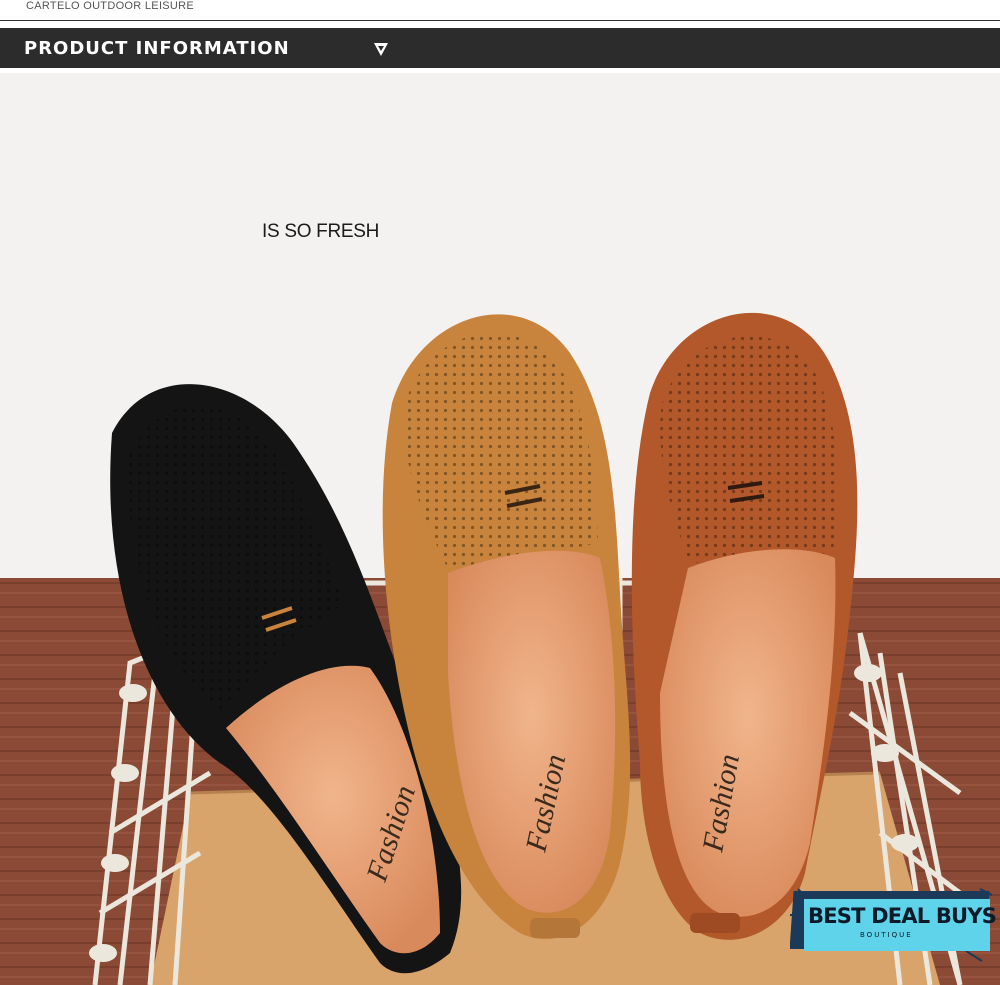  Describe the element at coordinates (500, 48) in the screenshot. I see `product-information-bar: PRODUCT INFORMATION` at that location.